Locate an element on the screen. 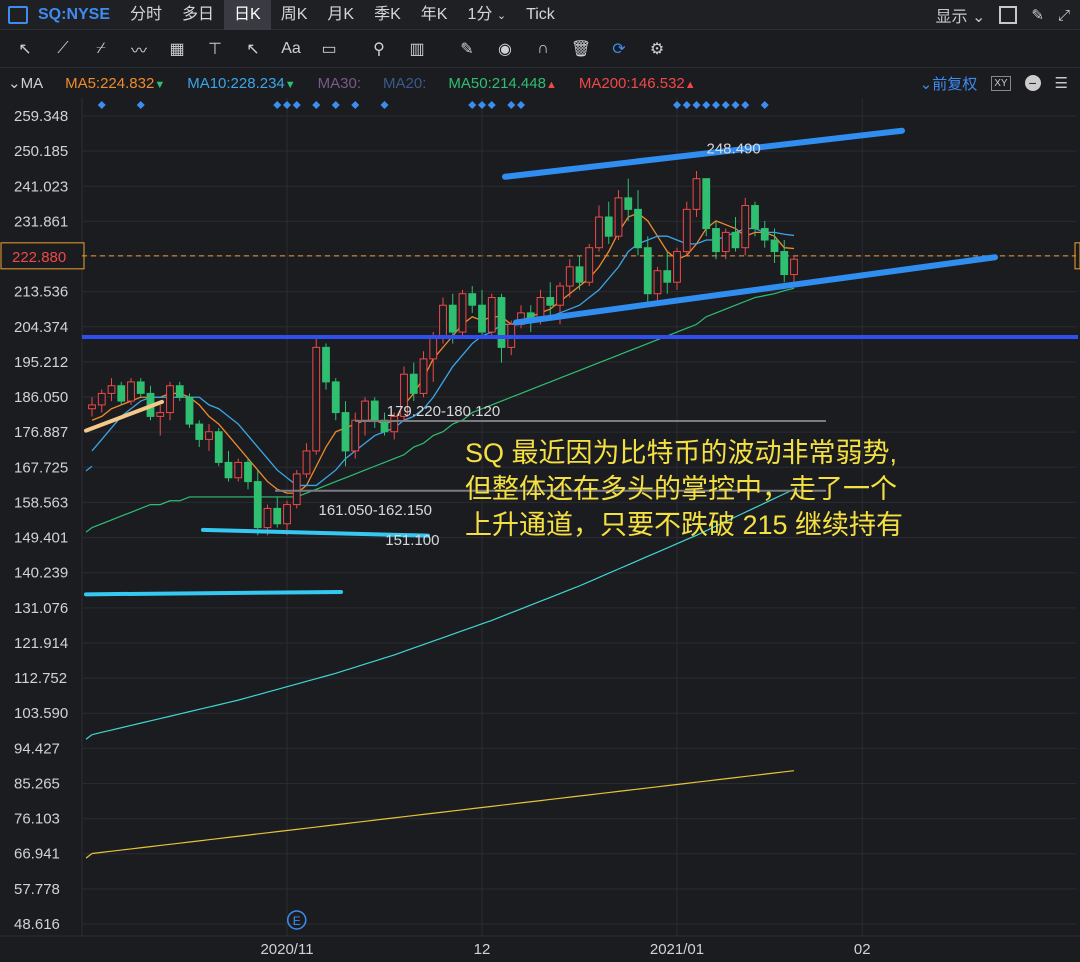 The image size is (1080, 962). y-tick-label: 250.185 is located at coordinates (41, 151).